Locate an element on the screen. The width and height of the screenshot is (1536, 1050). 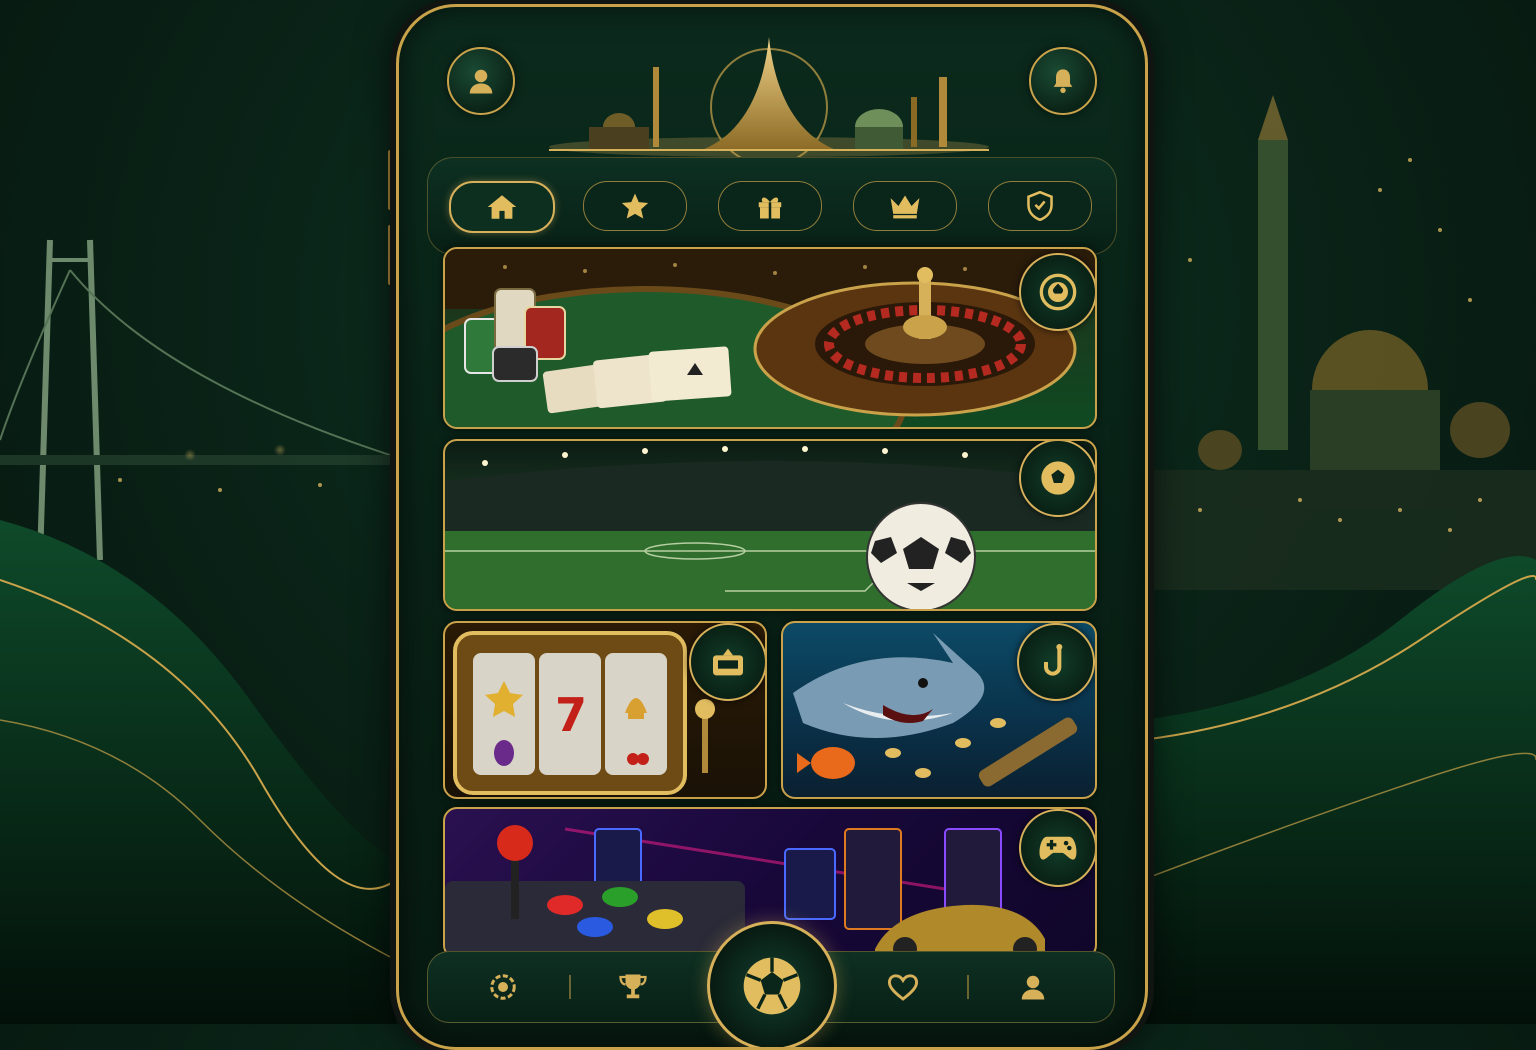
nav-favorites is located at coordinates (903, 987).